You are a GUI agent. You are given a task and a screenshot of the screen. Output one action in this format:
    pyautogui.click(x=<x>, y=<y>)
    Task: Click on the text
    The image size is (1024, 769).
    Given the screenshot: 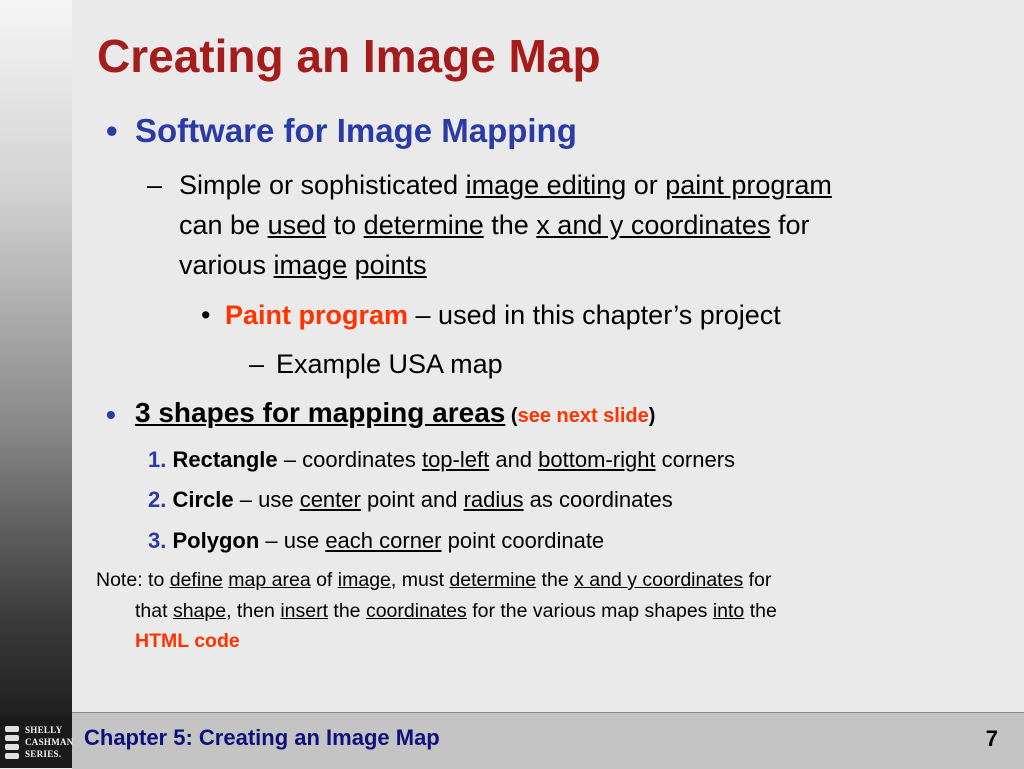 What is the action you would take?
    pyautogui.click(x=351, y=265)
    